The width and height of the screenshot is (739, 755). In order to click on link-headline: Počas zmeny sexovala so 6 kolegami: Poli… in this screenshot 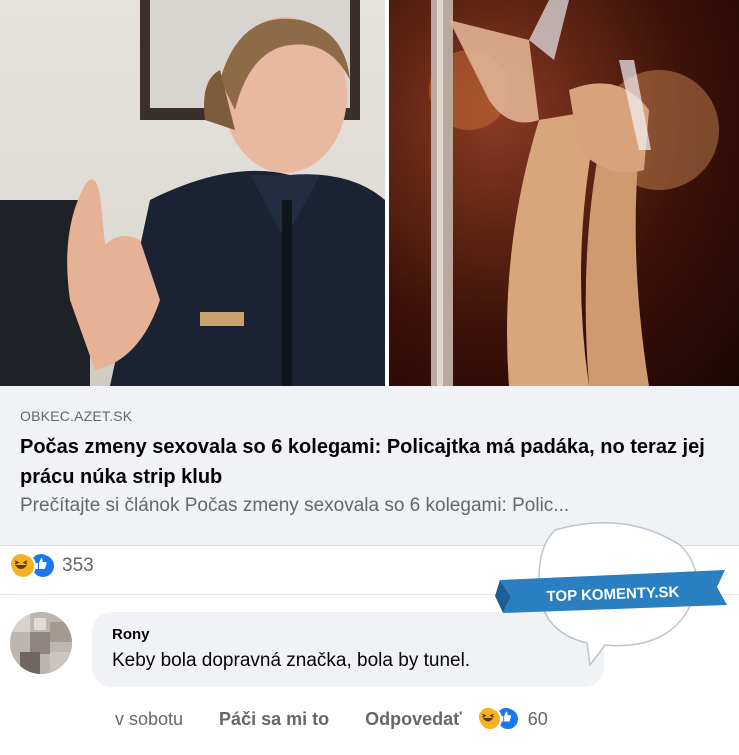, I will do `click(370, 462)`.